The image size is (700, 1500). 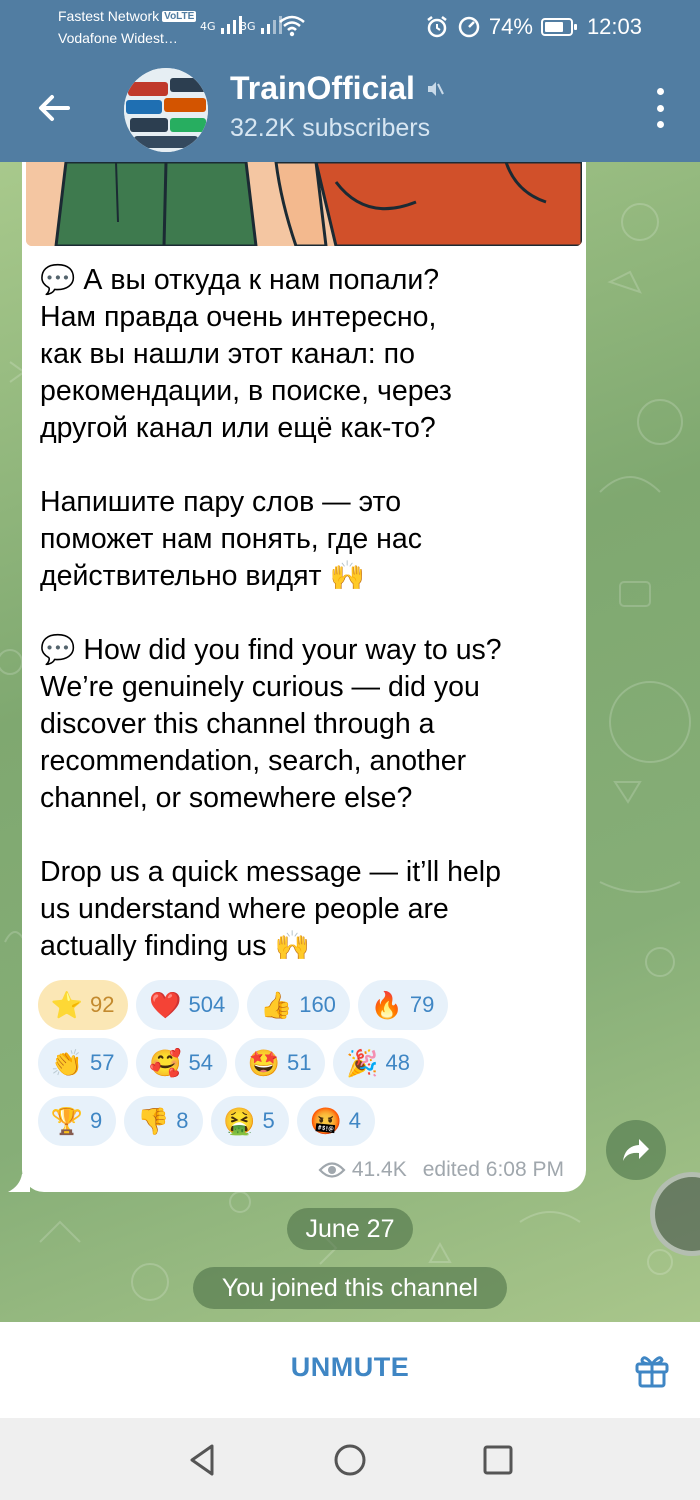 What do you see at coordinates (19, 1183) in the screenshot?
I see `bubble-tail` at bounding box center [19, 1183].